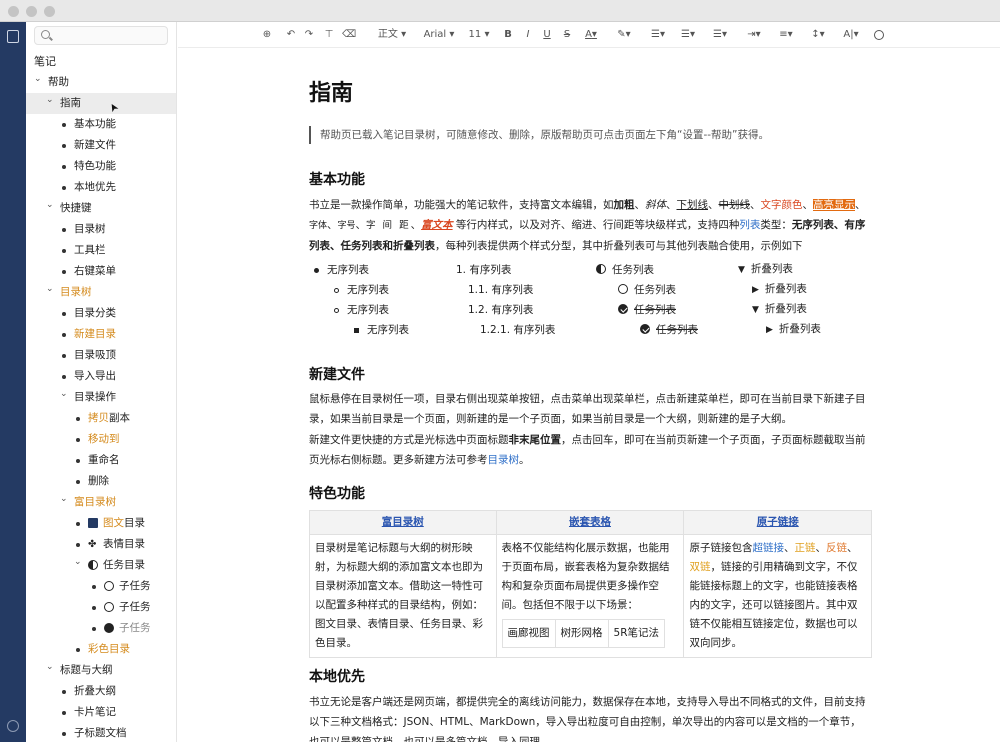 The image size is (1000, 742). Describe the element at coordinates (101, 250) in the screenshot. I see `tree-node: 工具栏` at that location.